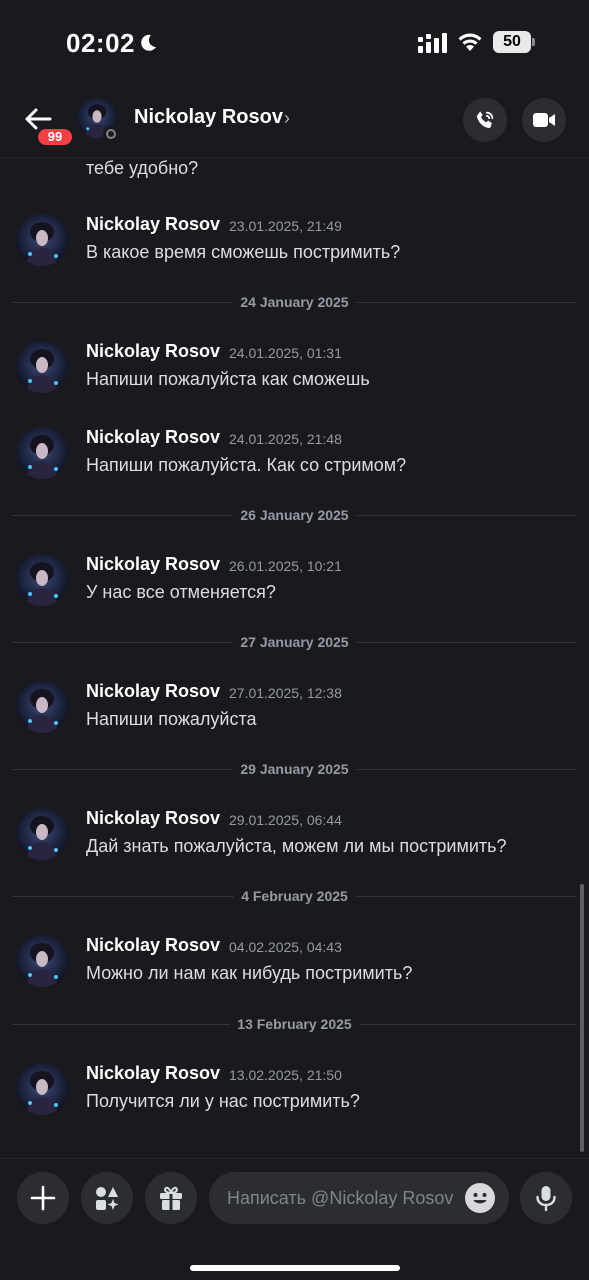 This screenshot has height=1280, width=589. What do you see at coordinates (287, 118) in the screenshot?
I see `chevron-right-icon: ›` at bounding box center [287, 118].